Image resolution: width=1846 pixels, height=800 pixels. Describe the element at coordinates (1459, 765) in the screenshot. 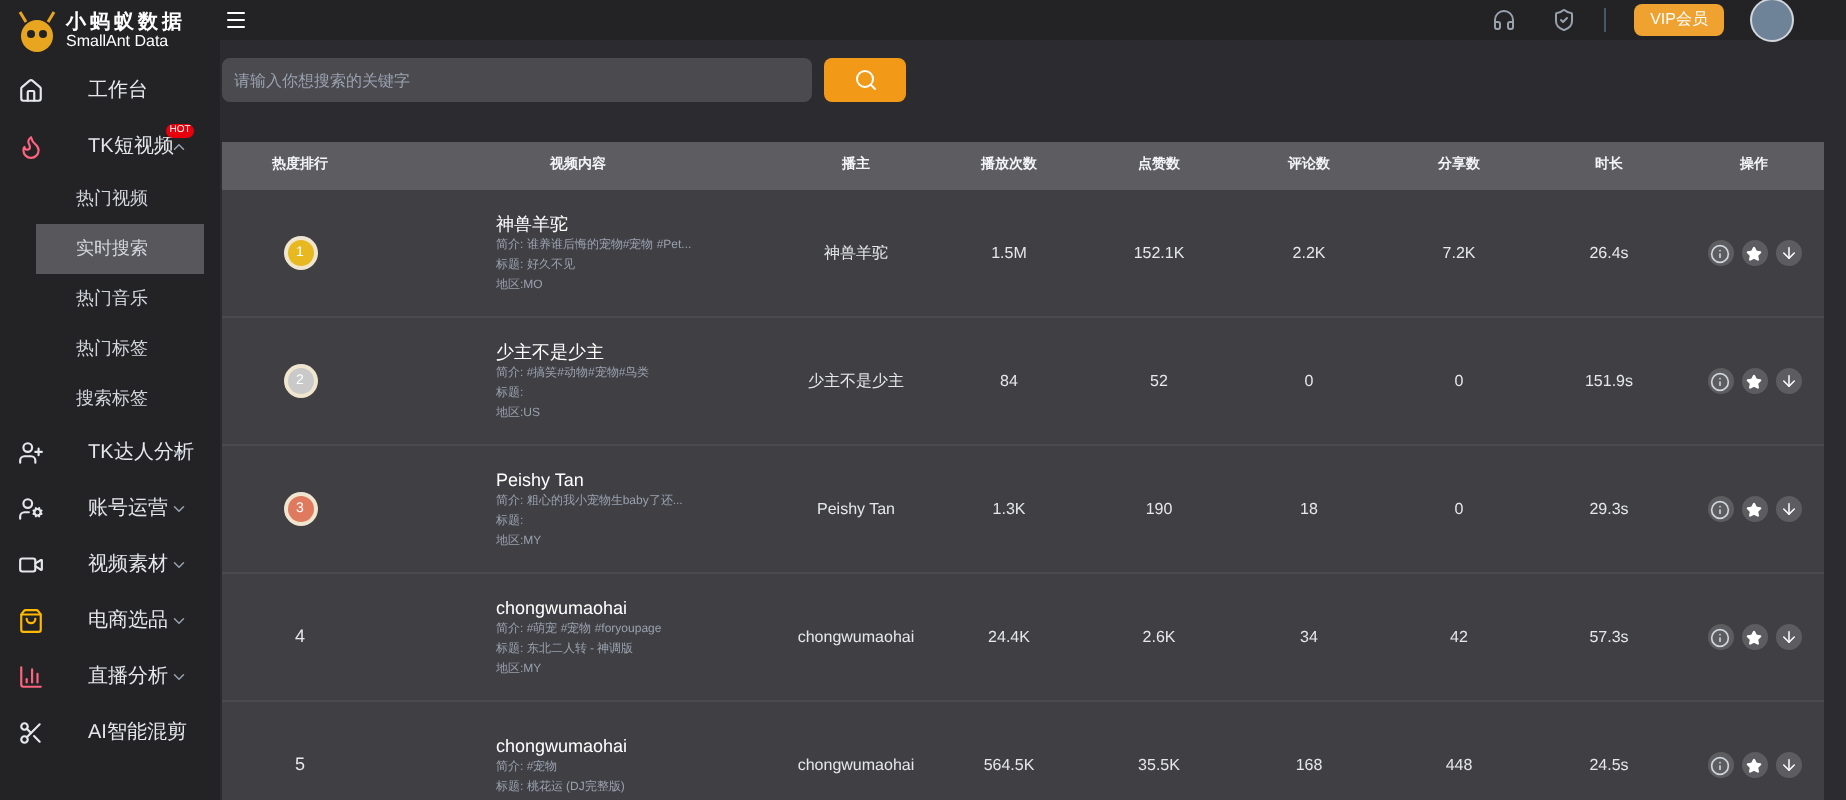

I see `table-cell: 448` at that location.